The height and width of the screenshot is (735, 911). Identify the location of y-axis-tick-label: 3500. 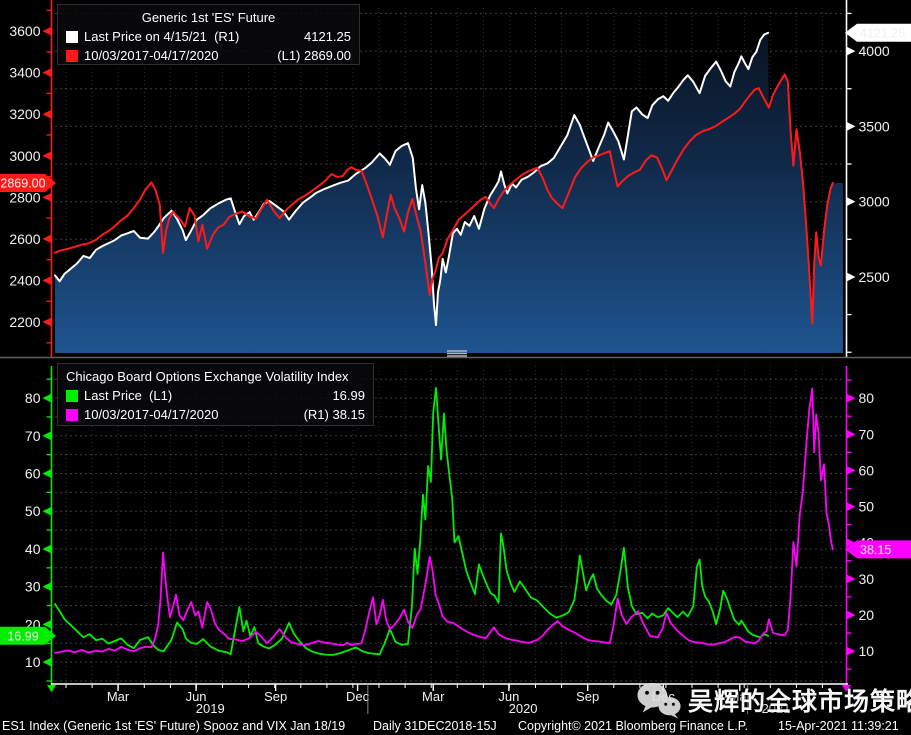
(874, 126).